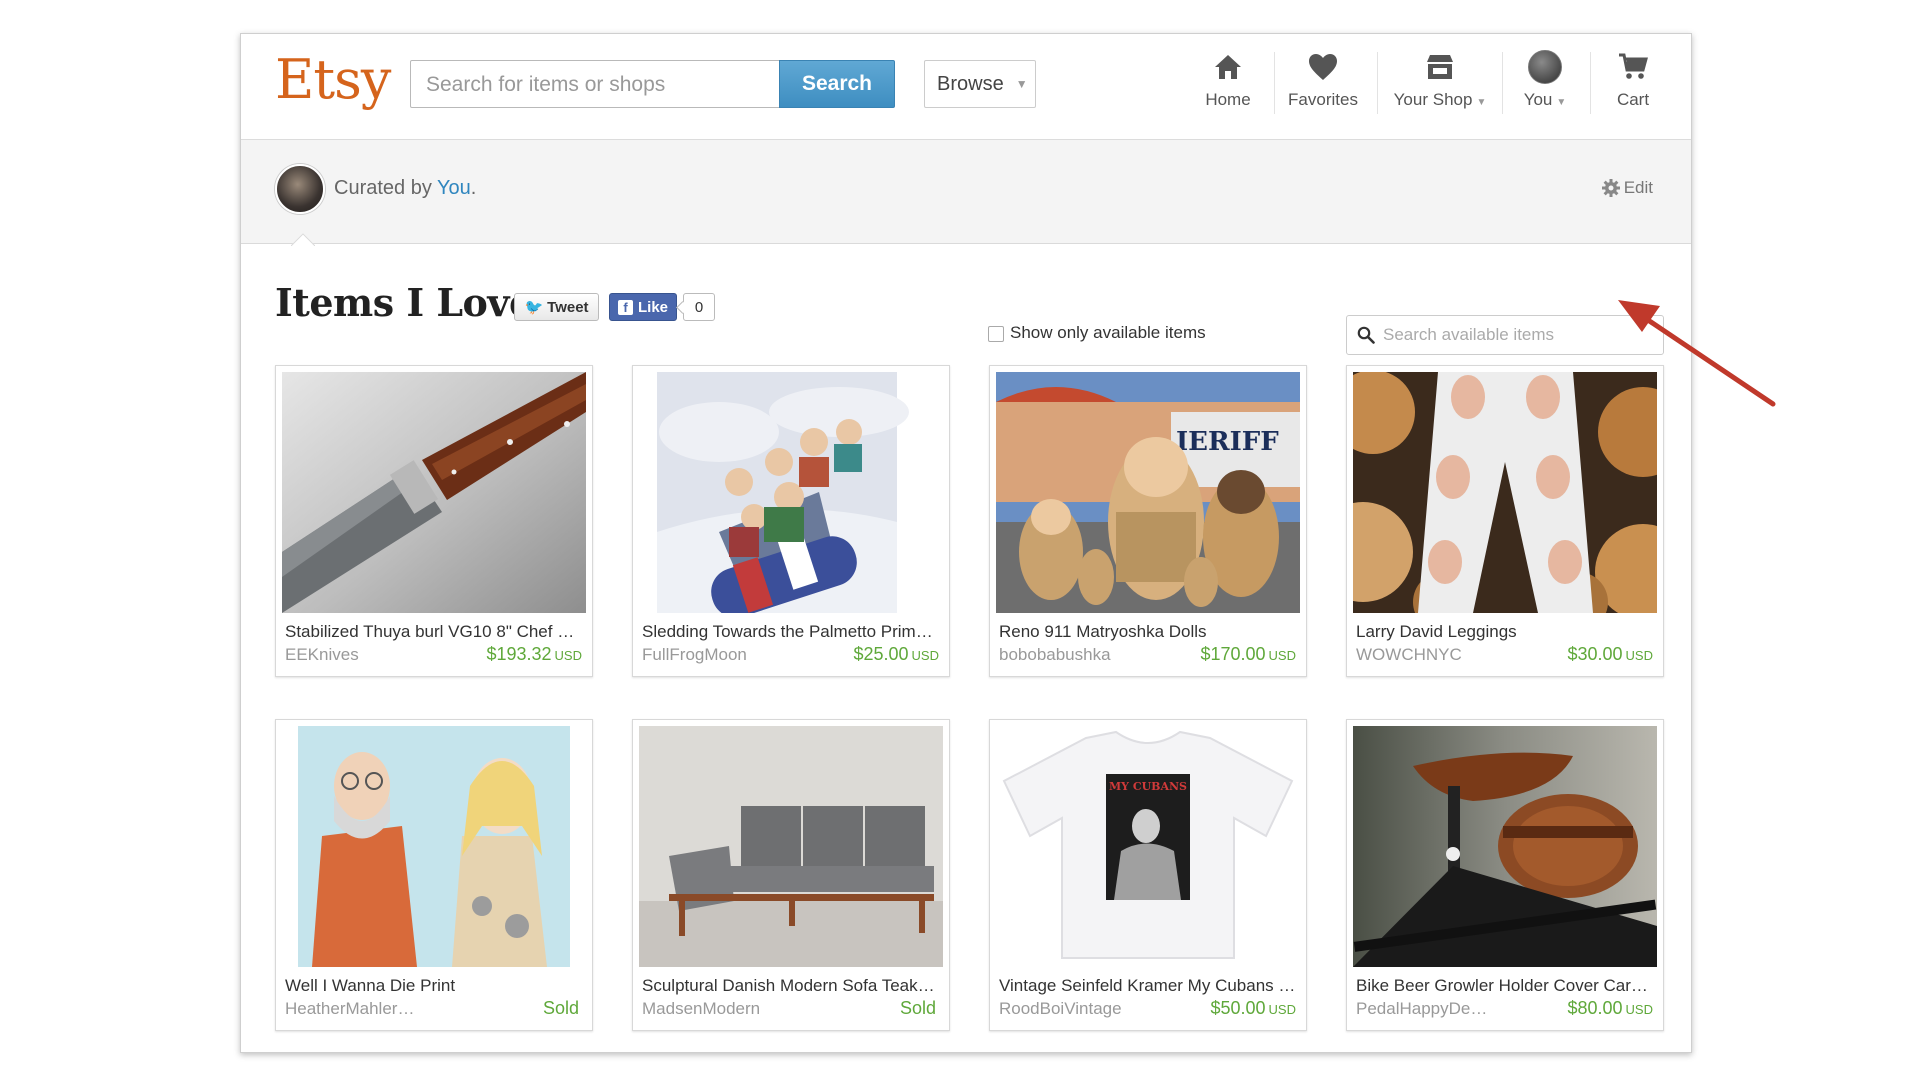  I want to click on listing-card: Larry David Leggings WOWCHNYC $30.00 USD, so click(1505, 521).